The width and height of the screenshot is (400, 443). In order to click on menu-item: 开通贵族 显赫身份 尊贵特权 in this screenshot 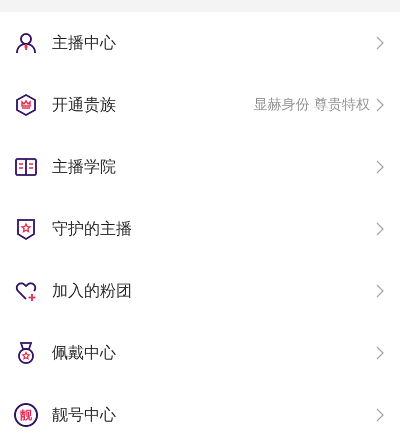, I will do `click(200, 105)`.